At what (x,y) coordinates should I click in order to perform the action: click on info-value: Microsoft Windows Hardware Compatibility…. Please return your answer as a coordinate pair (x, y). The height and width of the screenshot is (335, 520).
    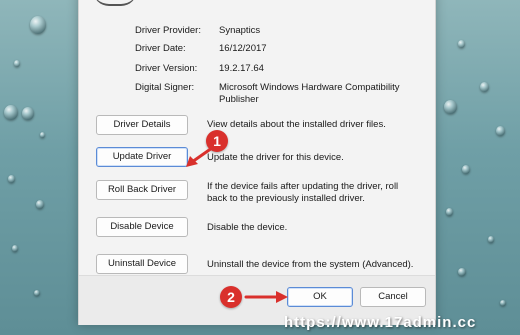
    Looking at the image, I should click on (309, 93).